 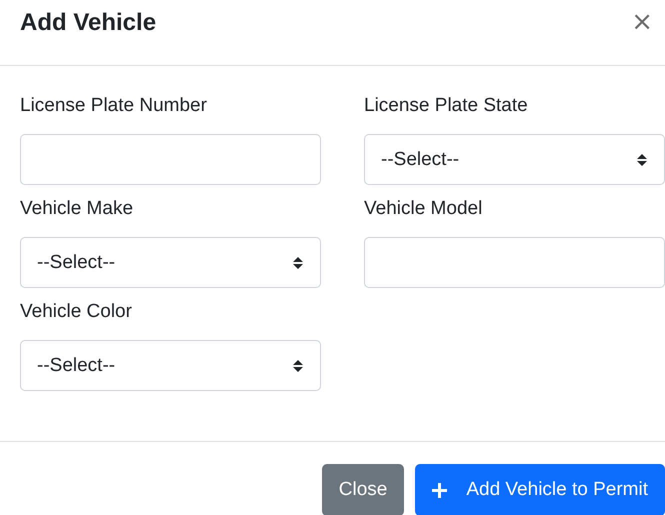 I want to click on add-vehicle-button: Add Vehicle to Permit, so click(x=540, y=489).